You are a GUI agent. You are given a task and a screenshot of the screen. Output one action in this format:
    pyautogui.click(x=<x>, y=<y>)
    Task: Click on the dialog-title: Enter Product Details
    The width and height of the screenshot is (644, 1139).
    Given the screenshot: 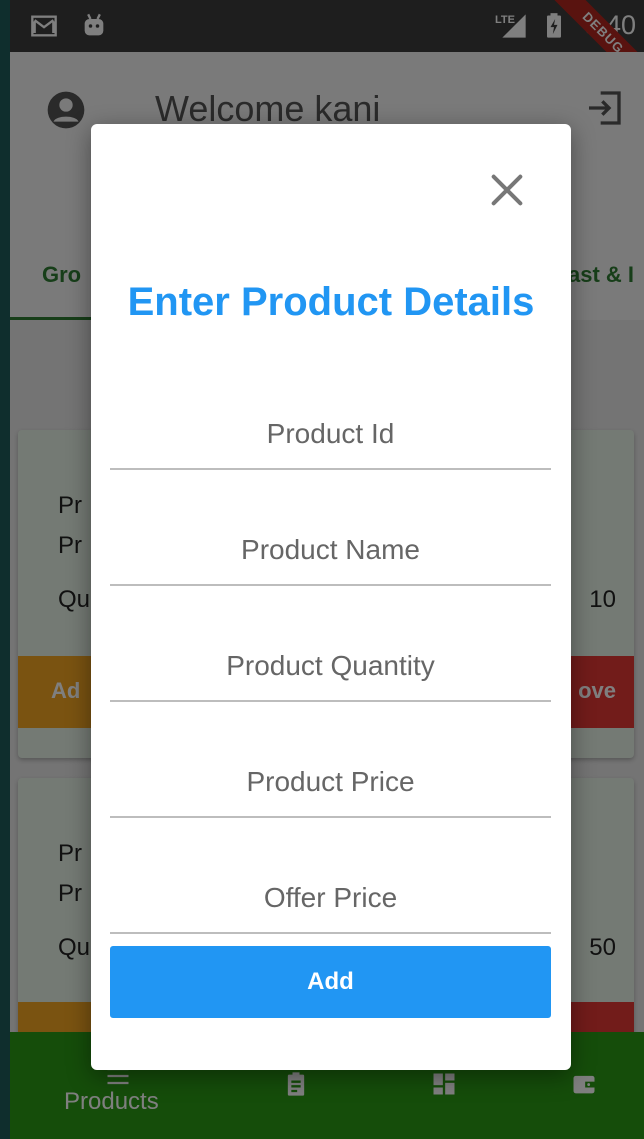 What is the action you would take?
    pyautogui.click(x=331, y=302)
    